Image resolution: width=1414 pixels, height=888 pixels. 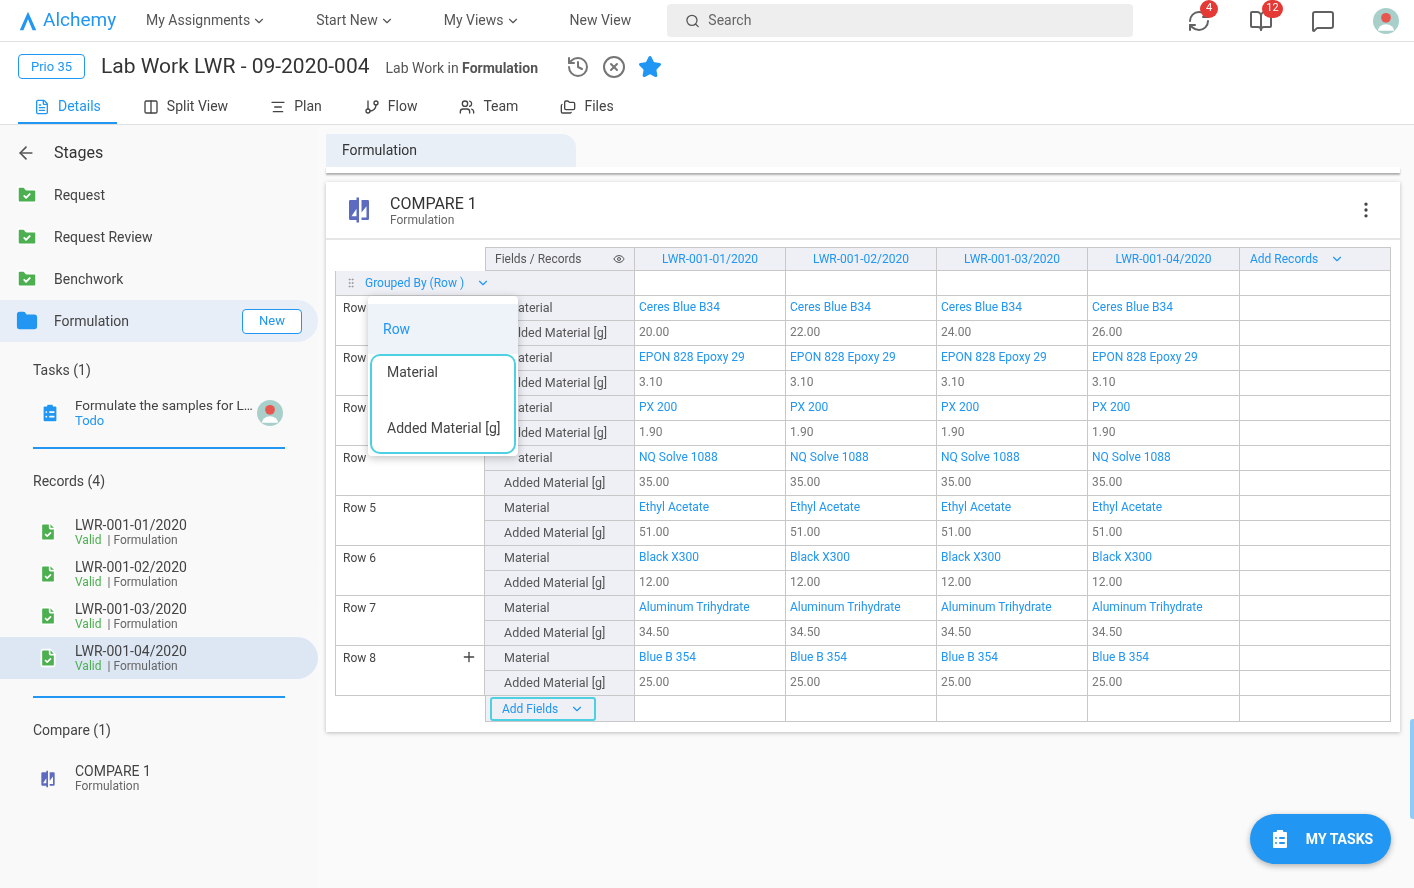 I want to click on history-icon, so click(x=578, y=66).